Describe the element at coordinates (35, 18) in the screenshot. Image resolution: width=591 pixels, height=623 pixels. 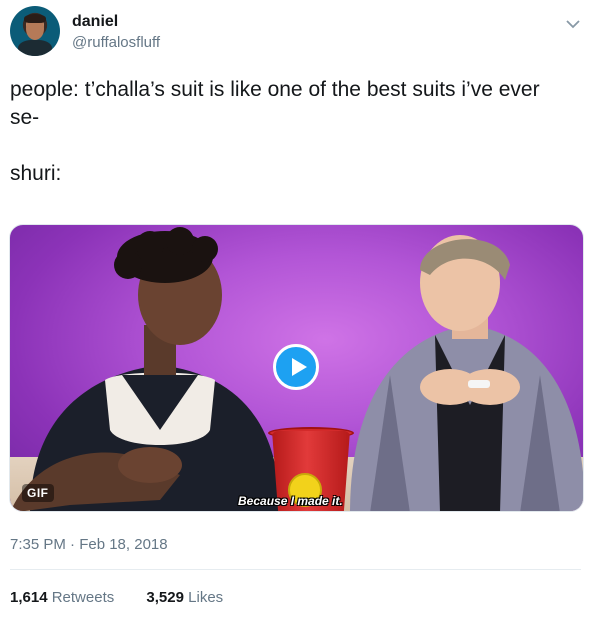
I see `avatar-hair` at that location.